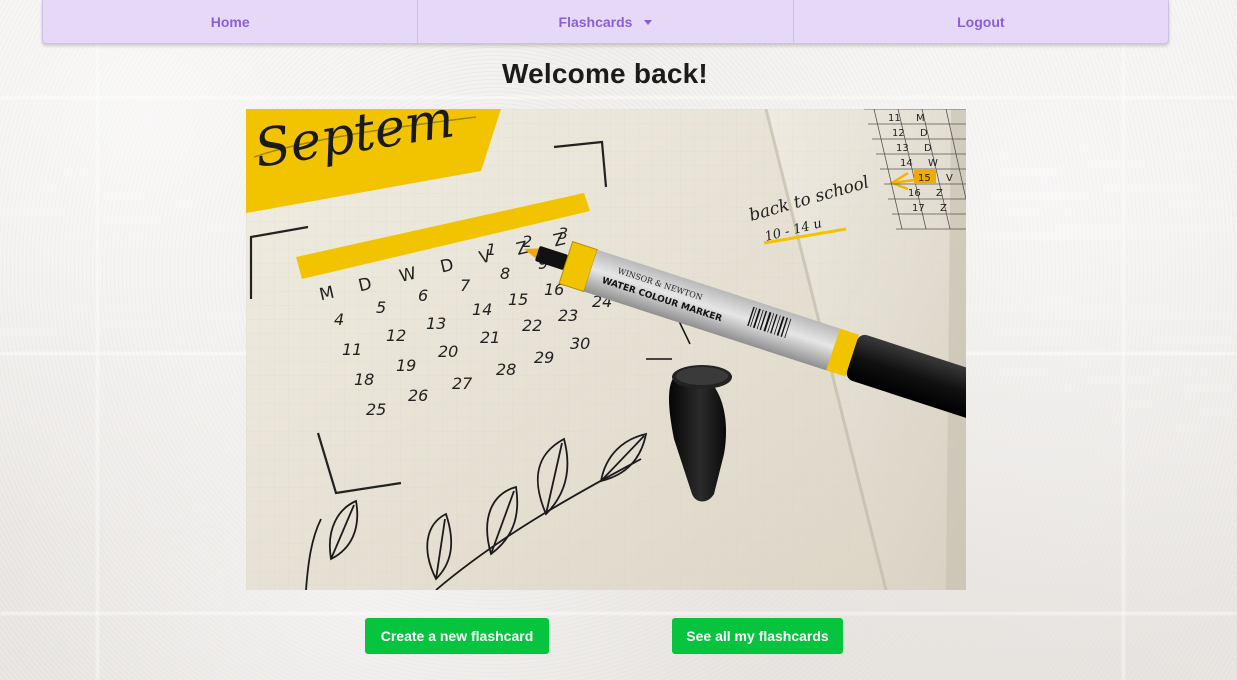 The height and width of the screenshot is (680, 1237). What do you see at coordinates (376, 409) in the screenshot?
I see `svg-text: 25` at bounding box center [376, 409].